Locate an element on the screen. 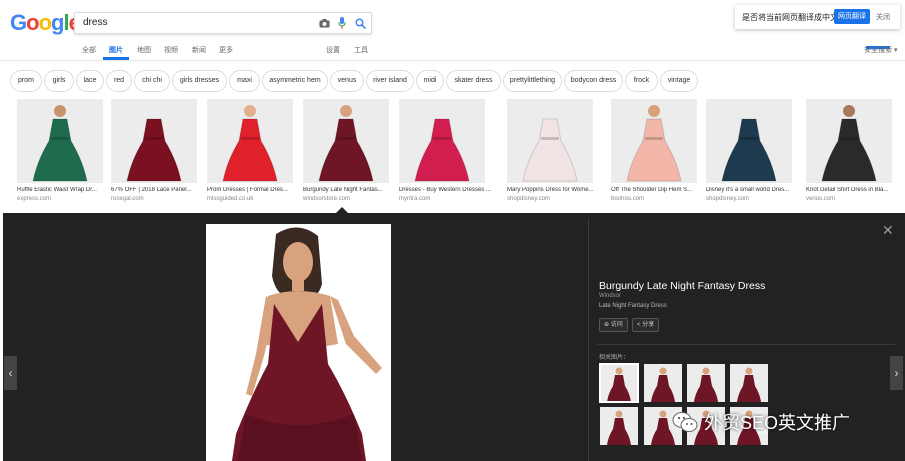  chip-lace: lace is located at coordinates (90, 81).